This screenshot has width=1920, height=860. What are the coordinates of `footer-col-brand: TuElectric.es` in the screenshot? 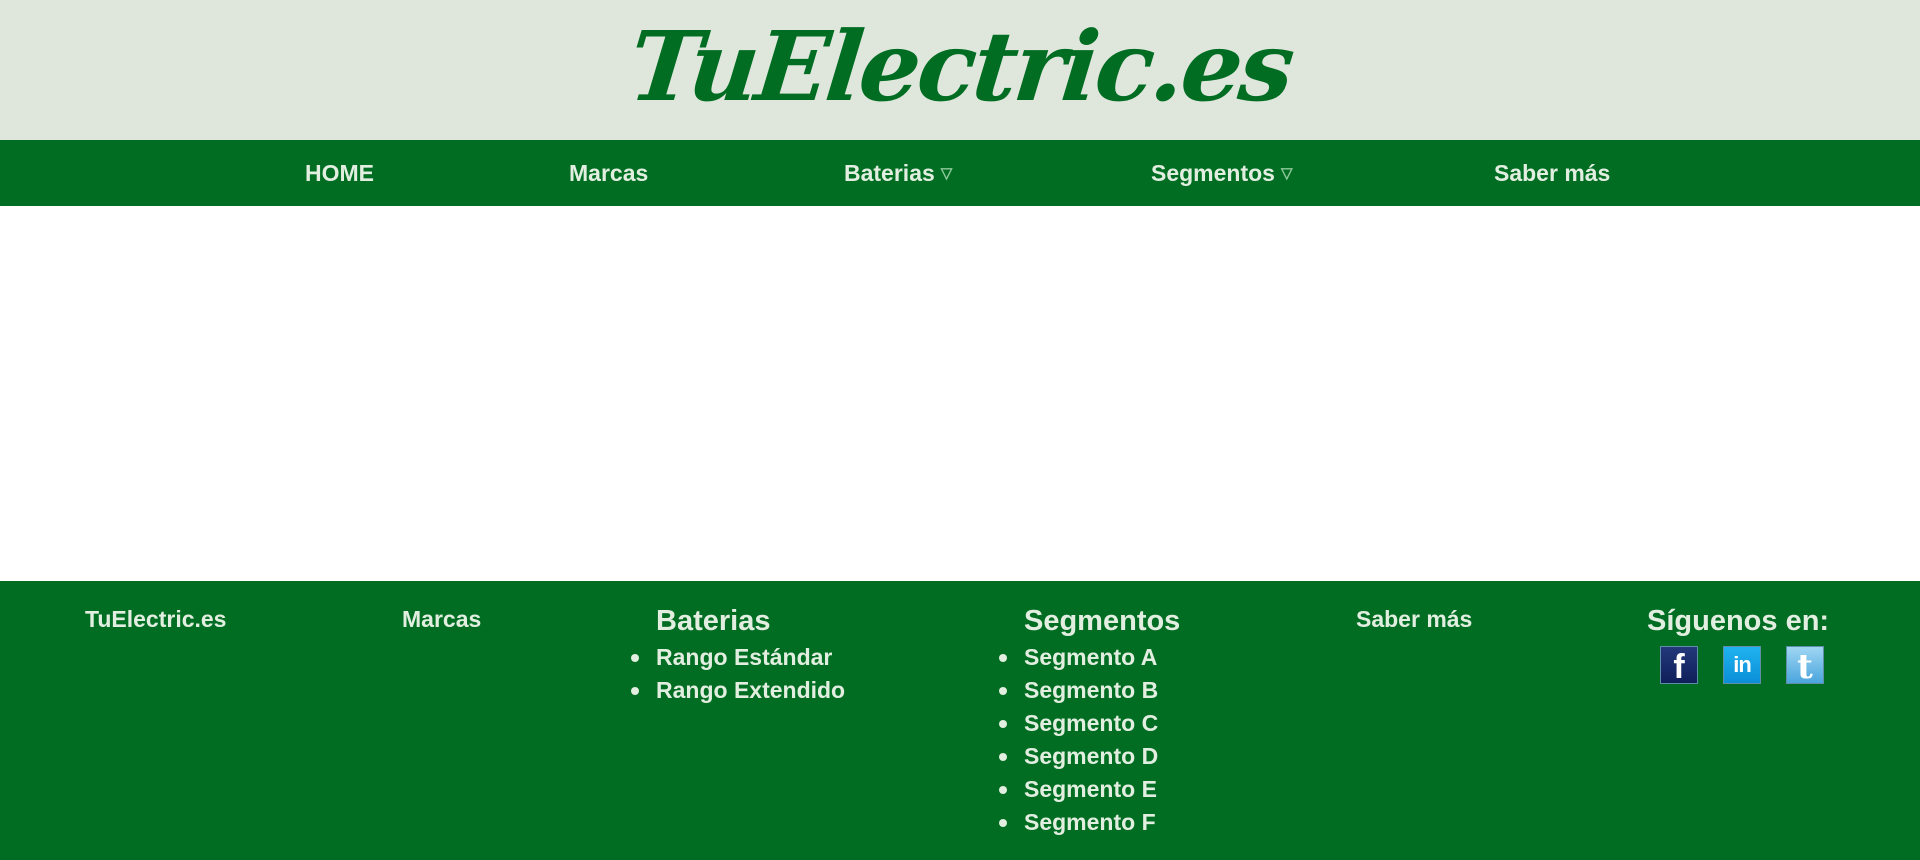 It's located at (155, 607).